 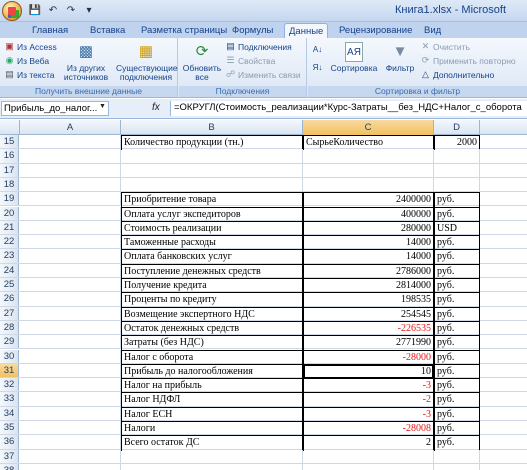 What do you see at coordinates (457, 257) in the screenshot?
I see `cell-d23: руб.` at bounding box center [457, 257].